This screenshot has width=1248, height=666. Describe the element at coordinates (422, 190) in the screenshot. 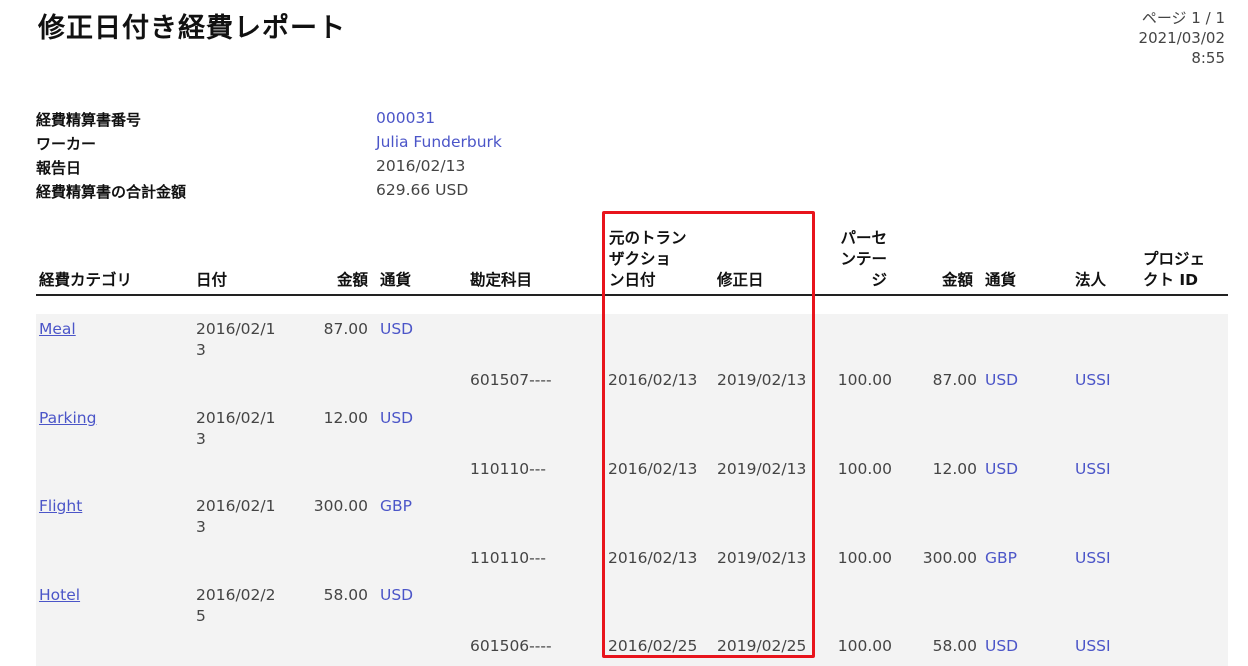

I see `summary-value-total: 629.66 USD` at that location.